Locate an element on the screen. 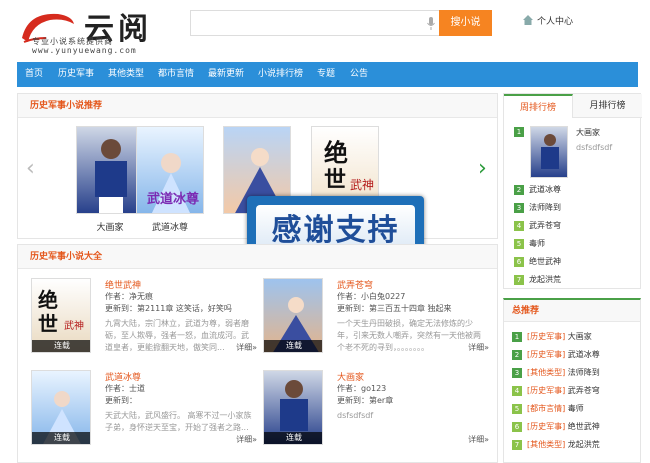  carousel-next-icon: › is located at coordinates (482, 169).